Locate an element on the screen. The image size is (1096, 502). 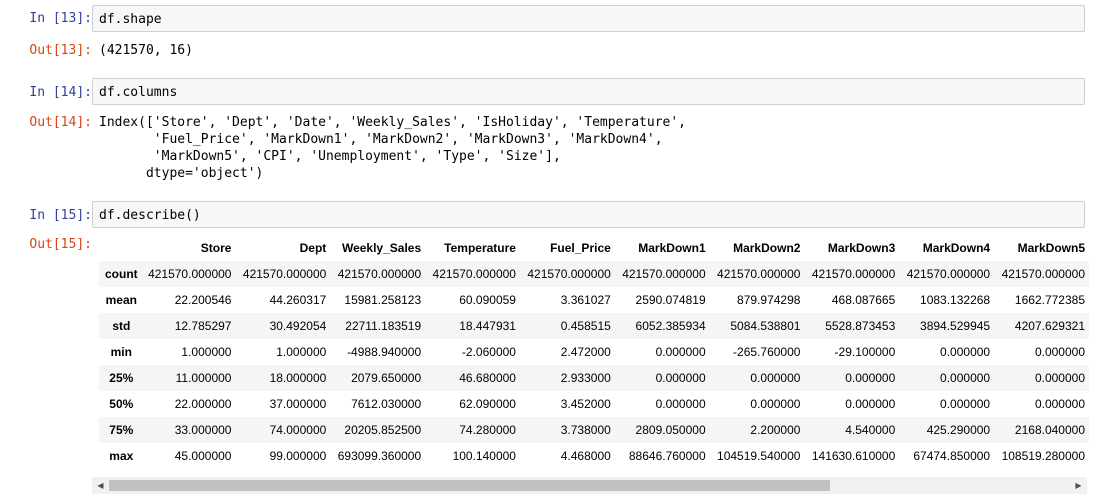
table-cell: 11.000000 is located at coordinates (203, 378).